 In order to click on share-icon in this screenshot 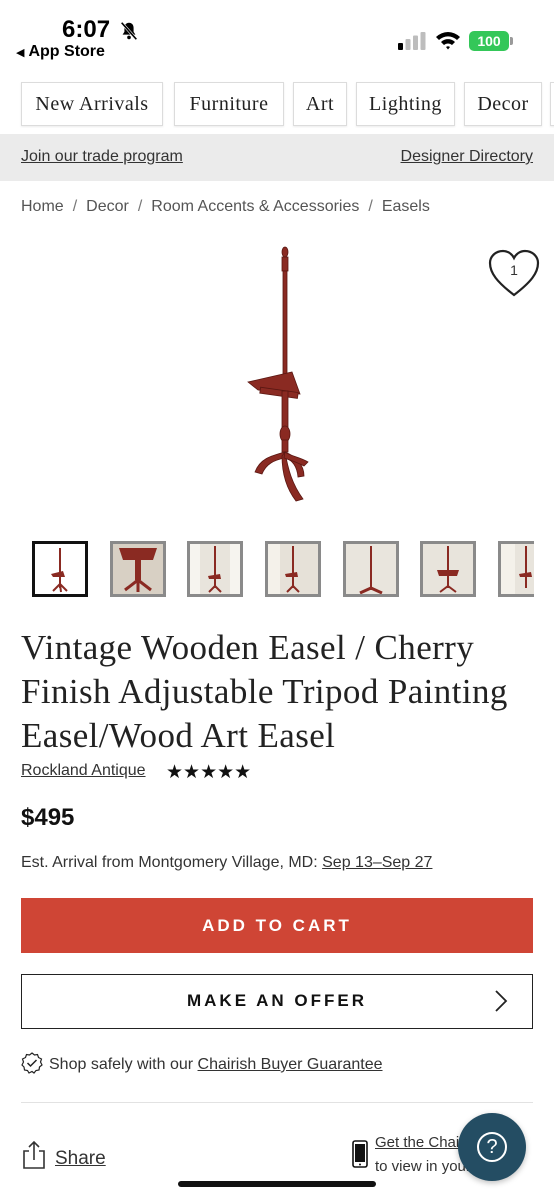, I will do `click(34, 1154)`.